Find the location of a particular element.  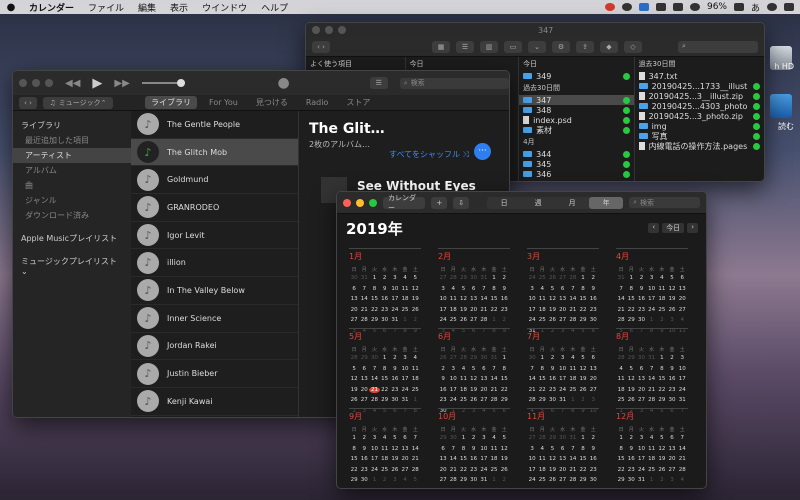

artist-row: ♪ Igor Levit is located at coordinates (214, 236).